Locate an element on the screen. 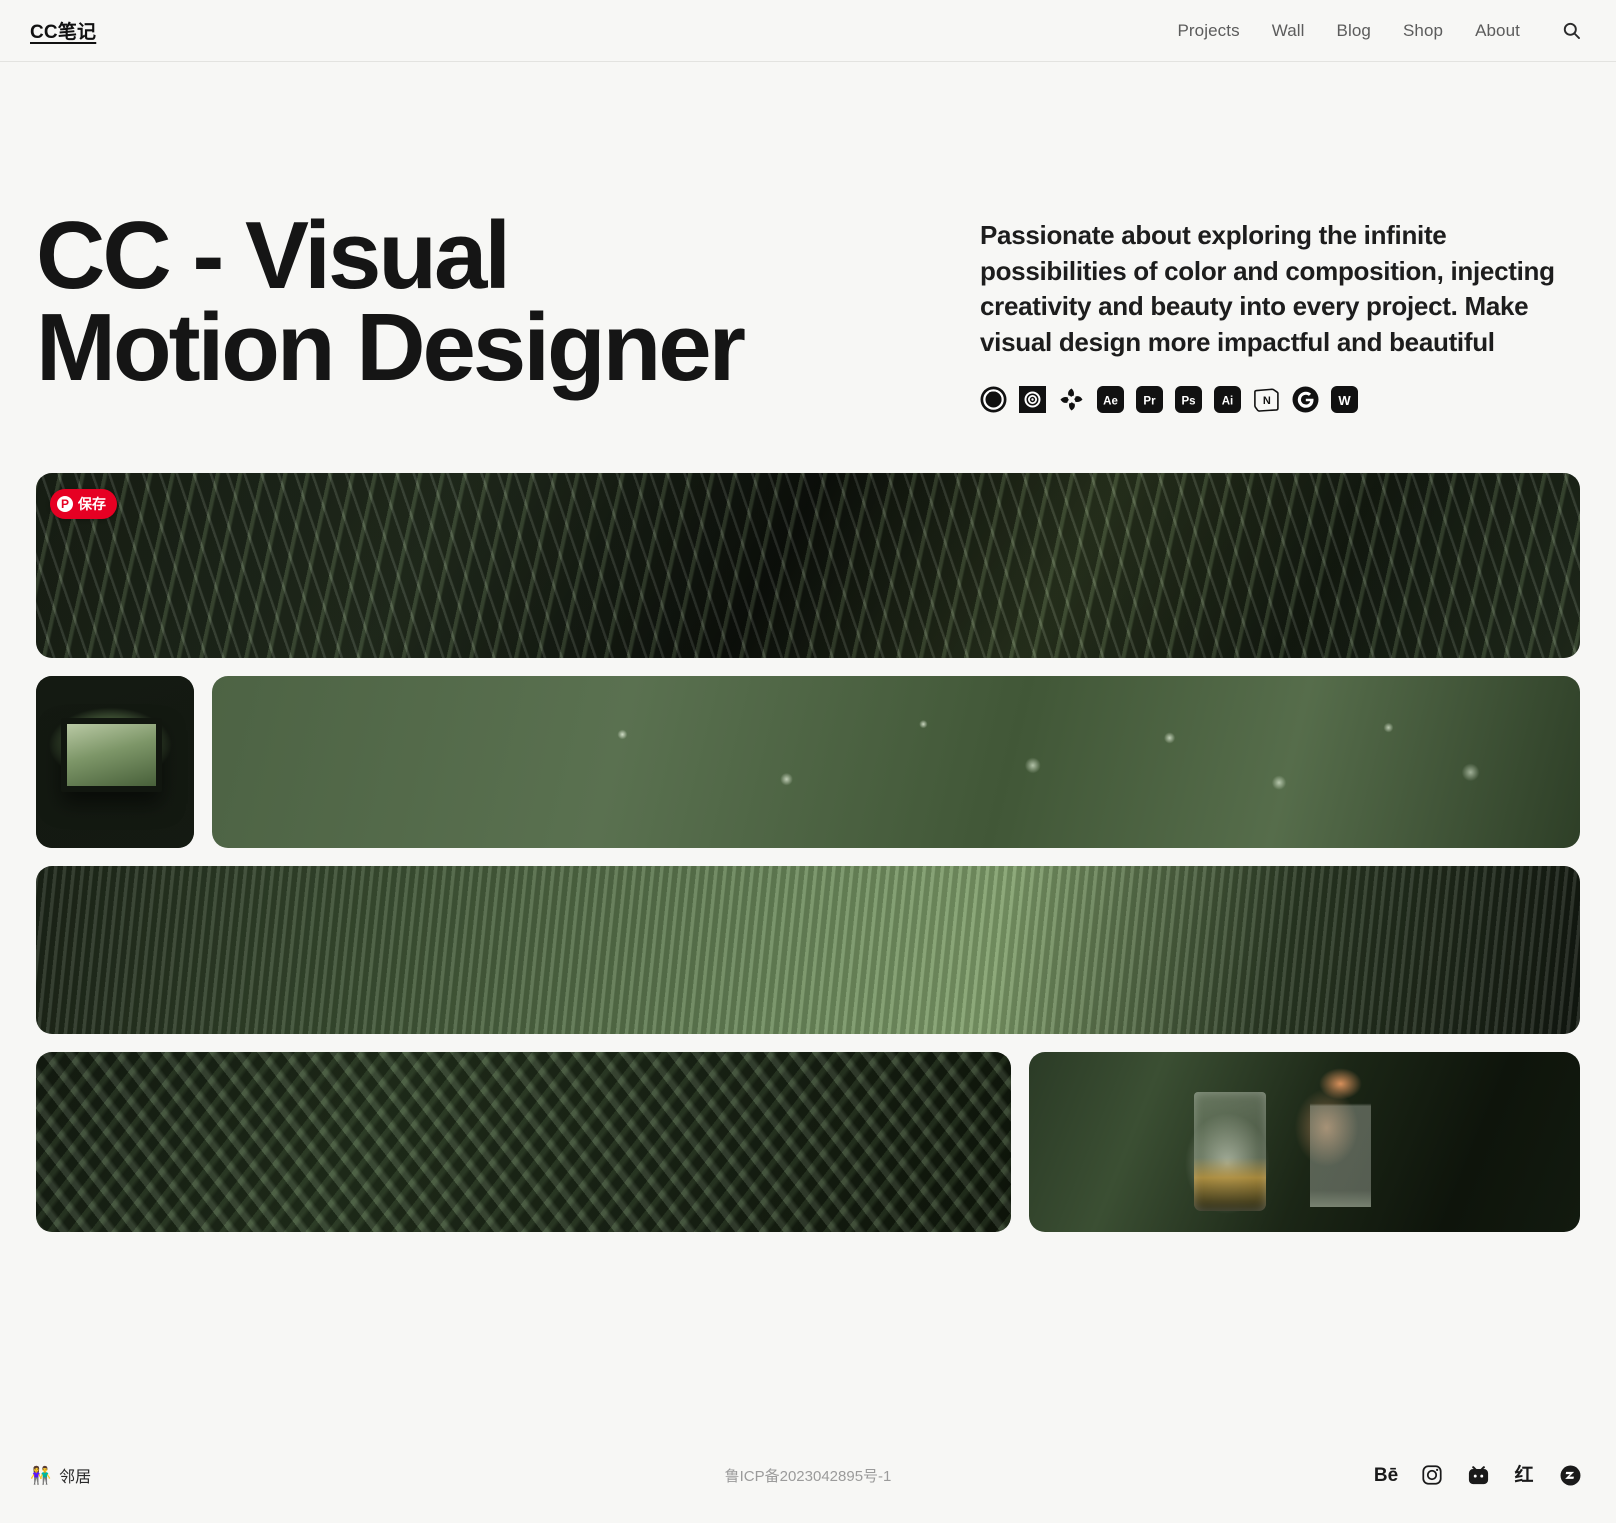 The height and width of the screenshot is (1523, 1616). headline-line-2: Motion Designer is located at coordinates (391, 348).